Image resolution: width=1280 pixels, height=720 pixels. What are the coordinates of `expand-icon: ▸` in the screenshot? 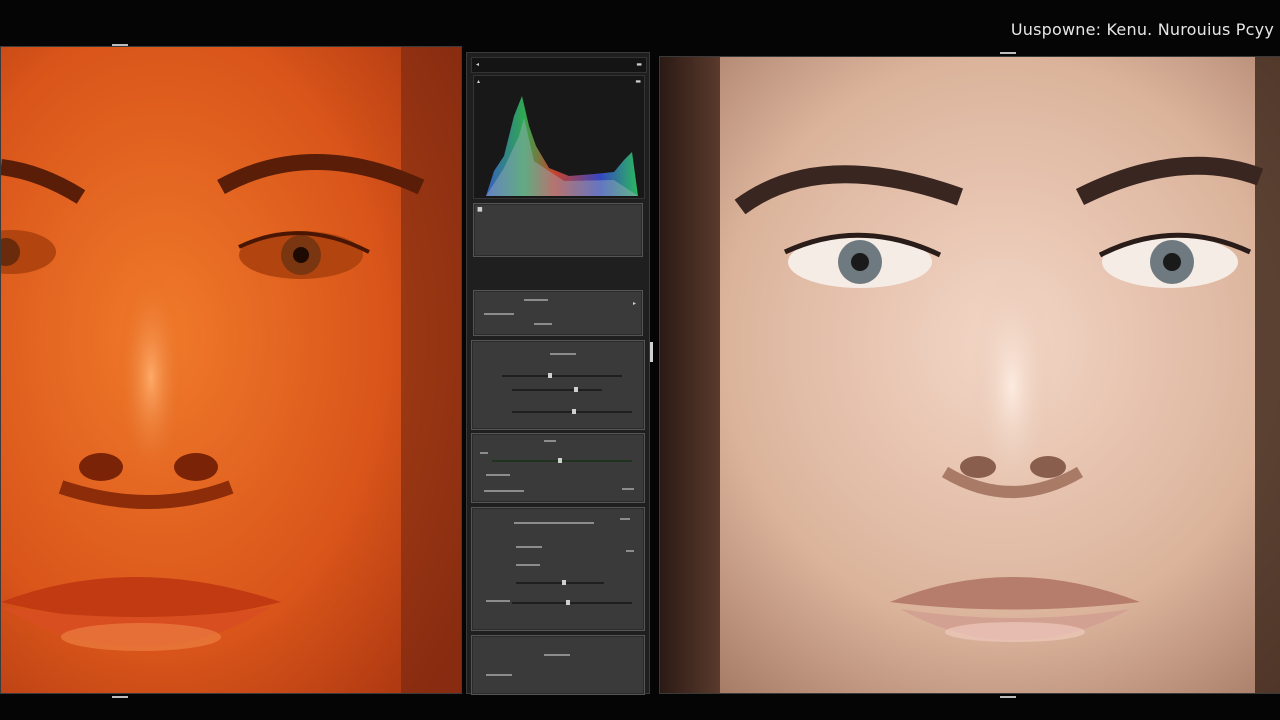 It's located at (634, 304).